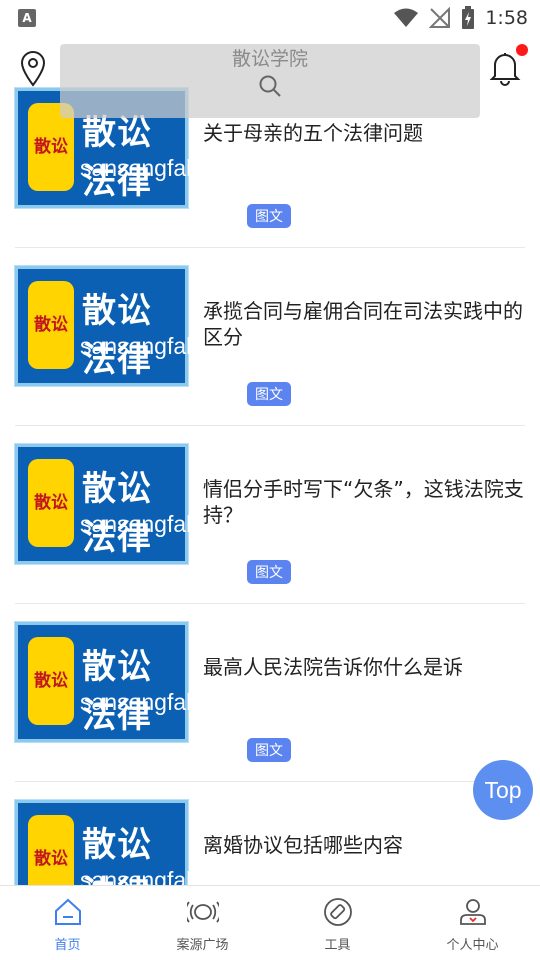 The height and width of the screenshot is (960, 540). I want to click on status-left: A, so click(27, 18).